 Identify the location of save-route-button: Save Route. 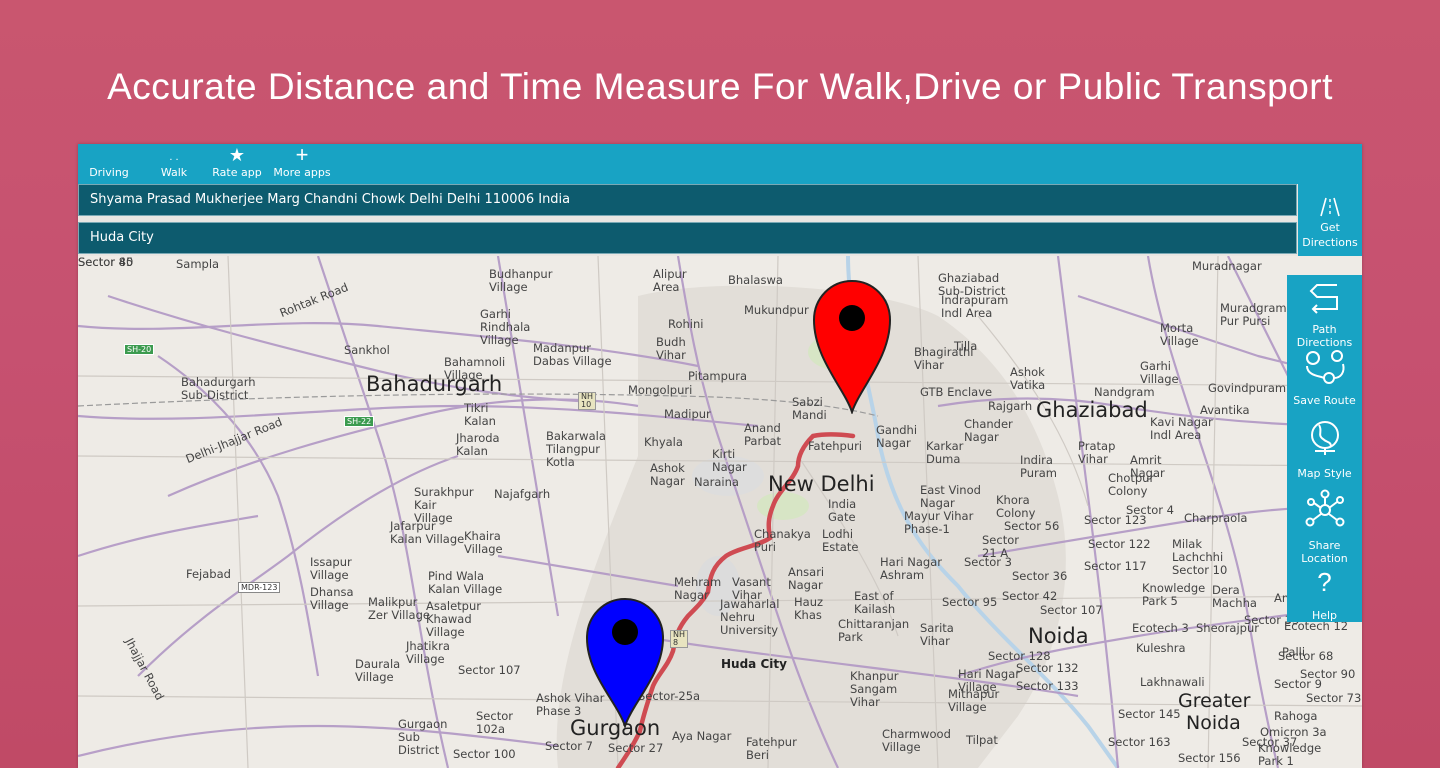
(1324, 381).